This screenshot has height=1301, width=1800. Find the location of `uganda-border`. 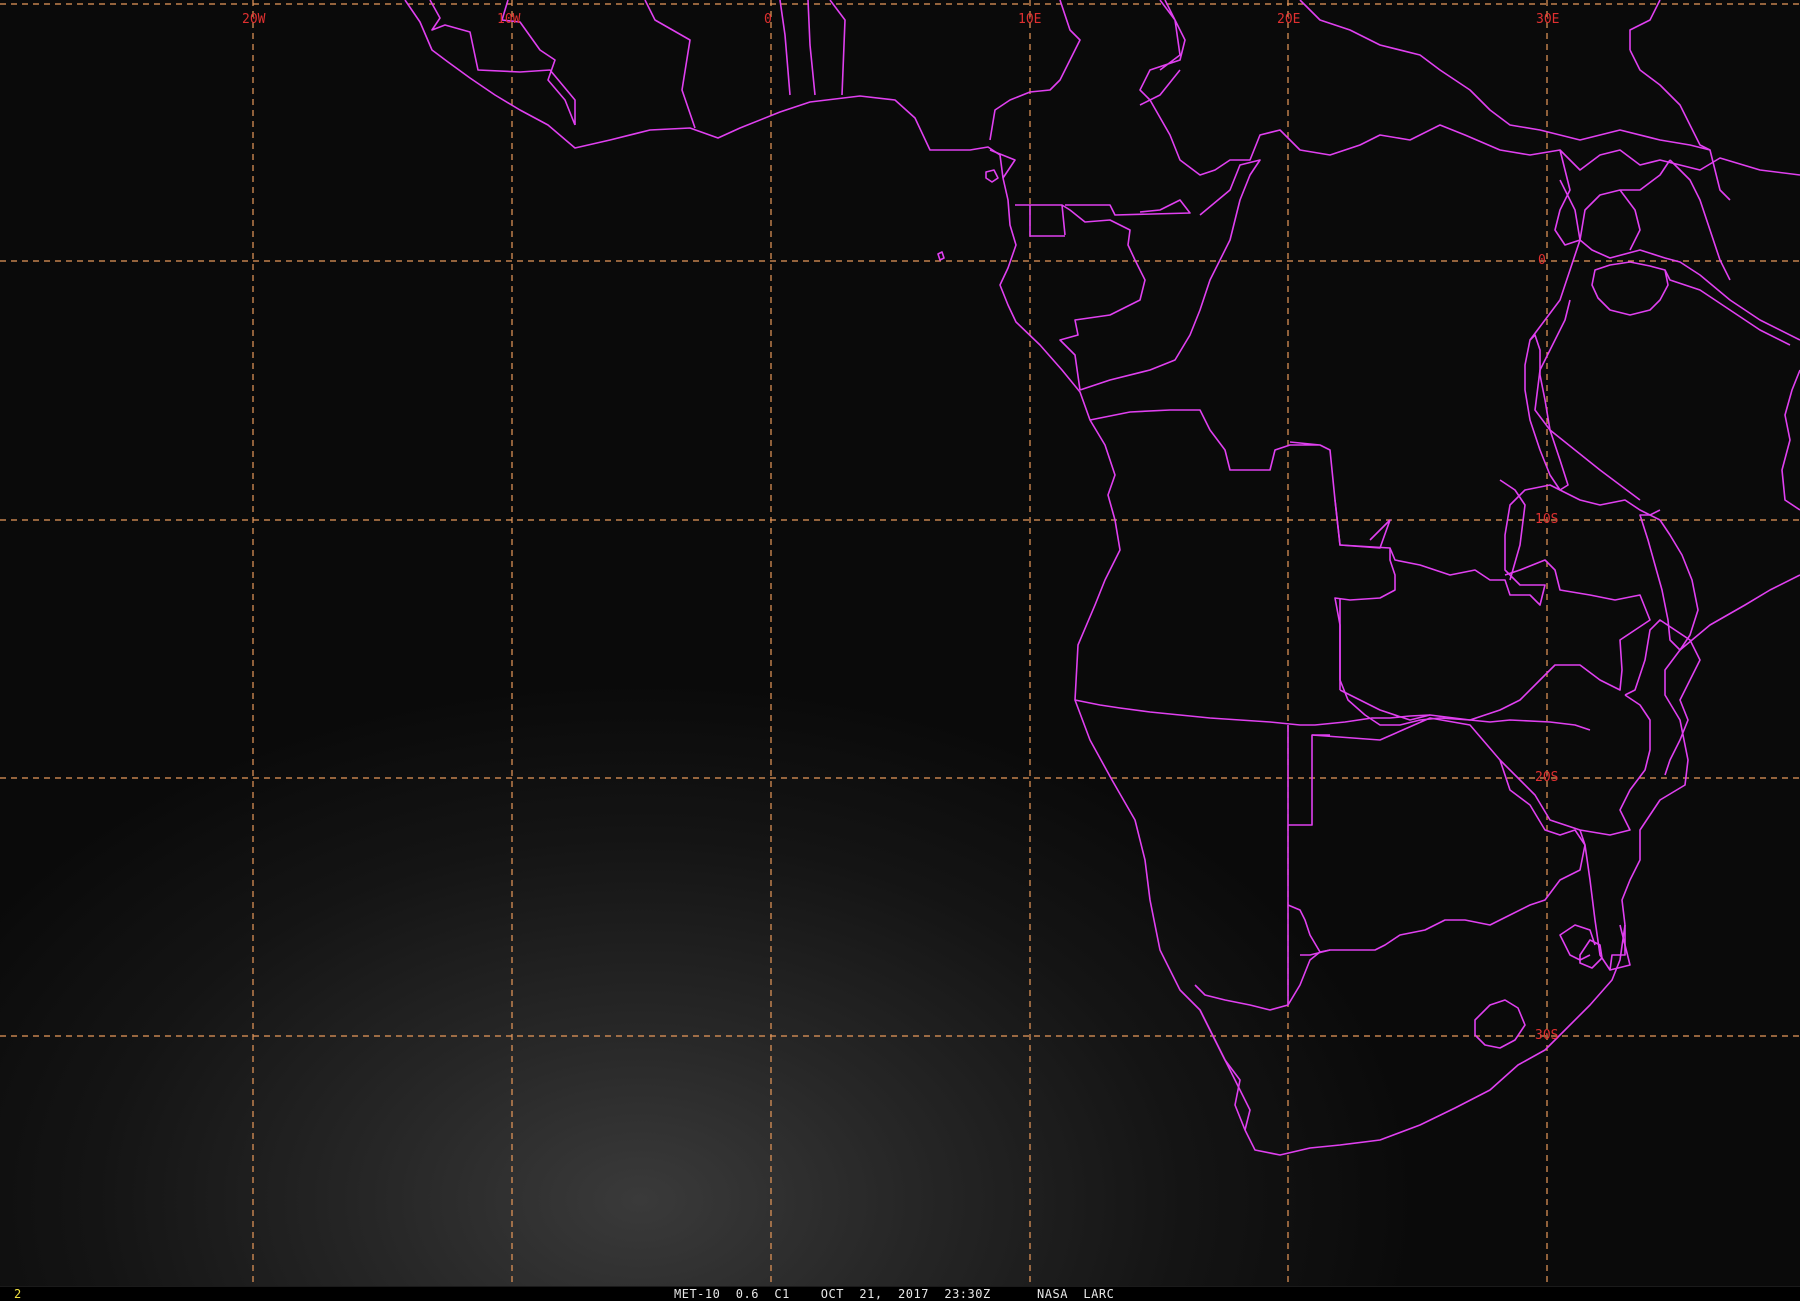

uganda-border is located at coordinates (1612, 200).